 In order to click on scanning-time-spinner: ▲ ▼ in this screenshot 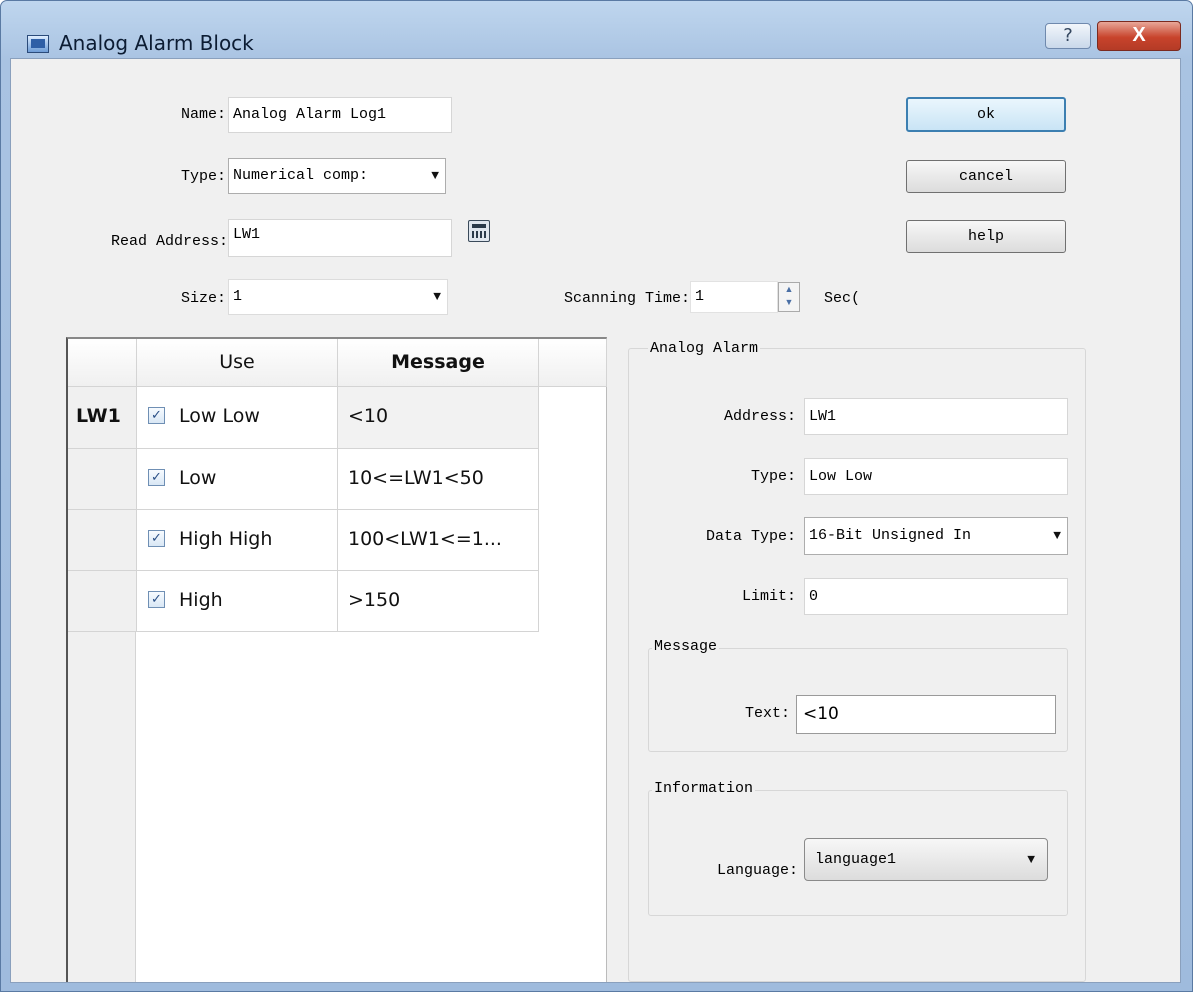, I will do `click(789, 297)`.